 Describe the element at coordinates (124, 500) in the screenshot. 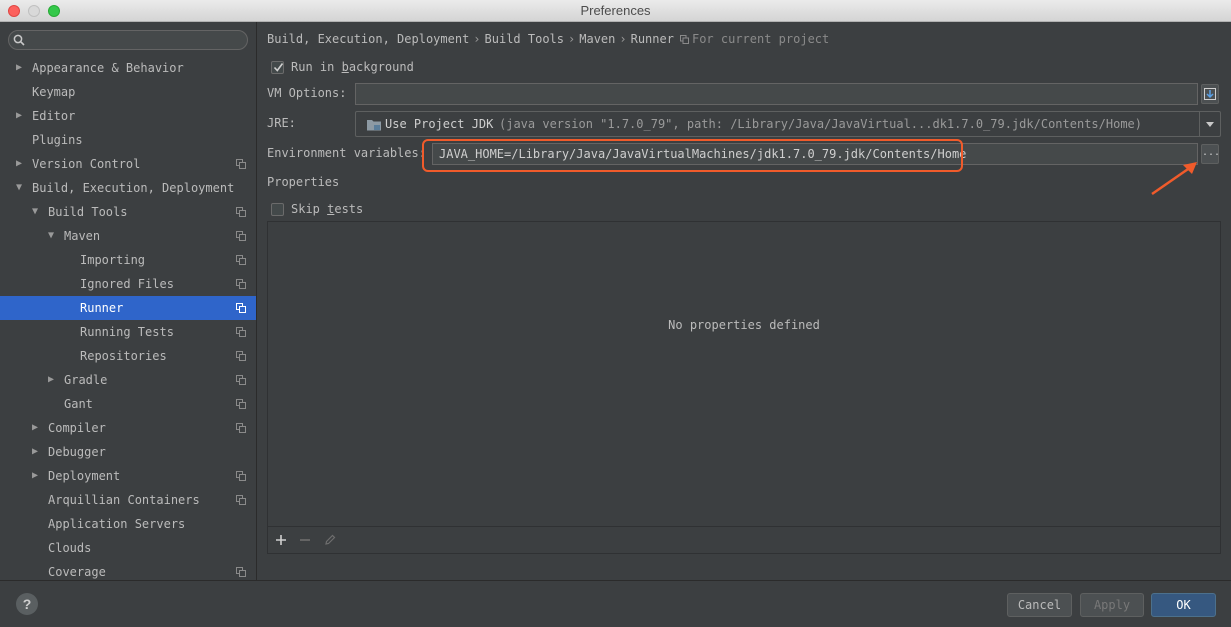

I see `sidebar-item-label: Arquillian Containers` at that location.